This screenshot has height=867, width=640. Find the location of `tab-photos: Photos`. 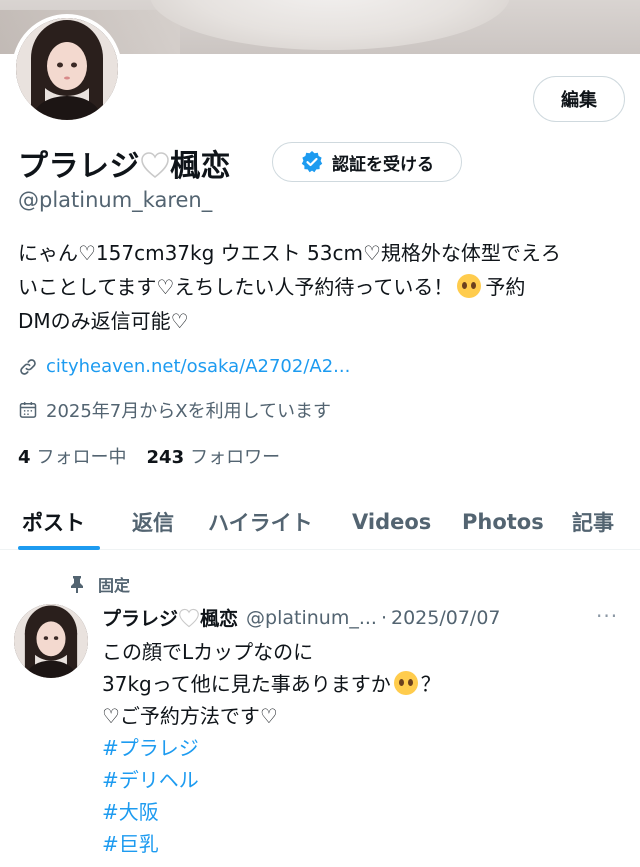

tab-photos: Photos is located at coordinates (503, 522).